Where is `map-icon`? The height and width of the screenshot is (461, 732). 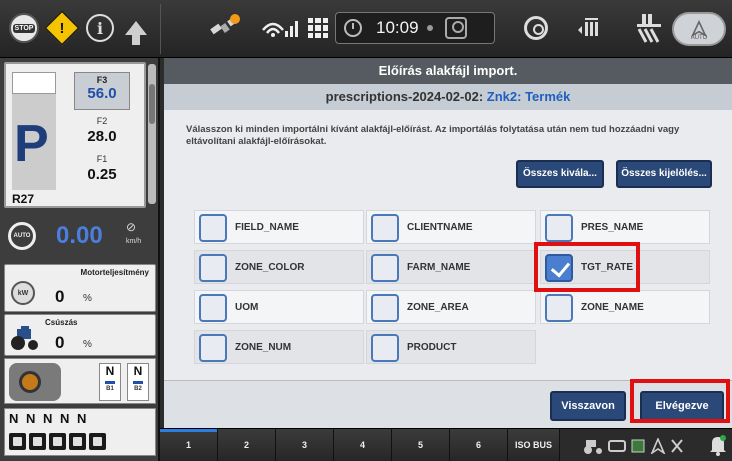 map-icon is located at coordinates (638, 445).